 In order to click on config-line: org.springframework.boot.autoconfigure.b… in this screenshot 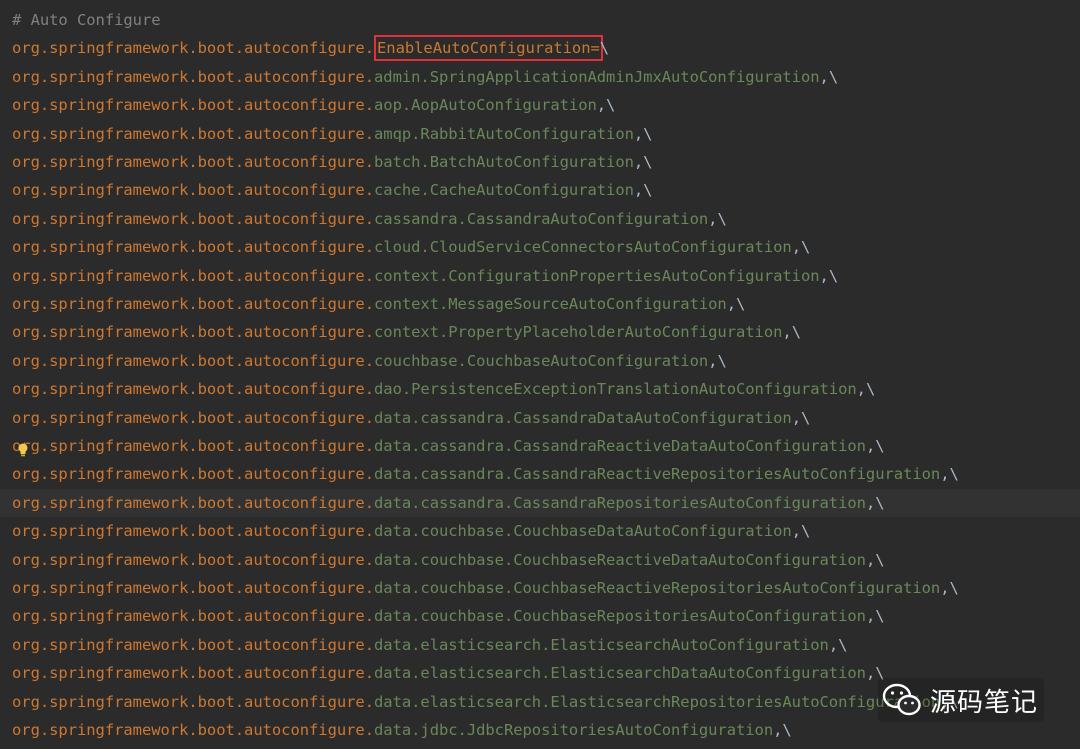, I will do `click(540, 162)`.